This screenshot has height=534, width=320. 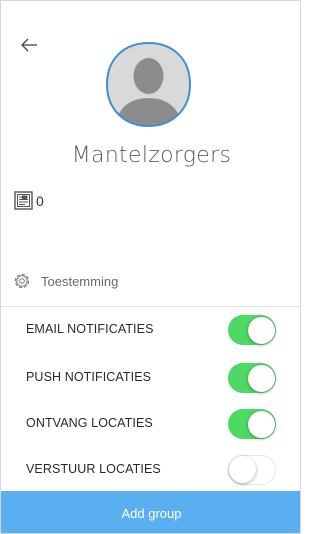 What do you see at coordinates (89, 377) in the screenshot?
I see `setting-label: PUSH NOTIFICATIES` at bounding box center [89, 377].